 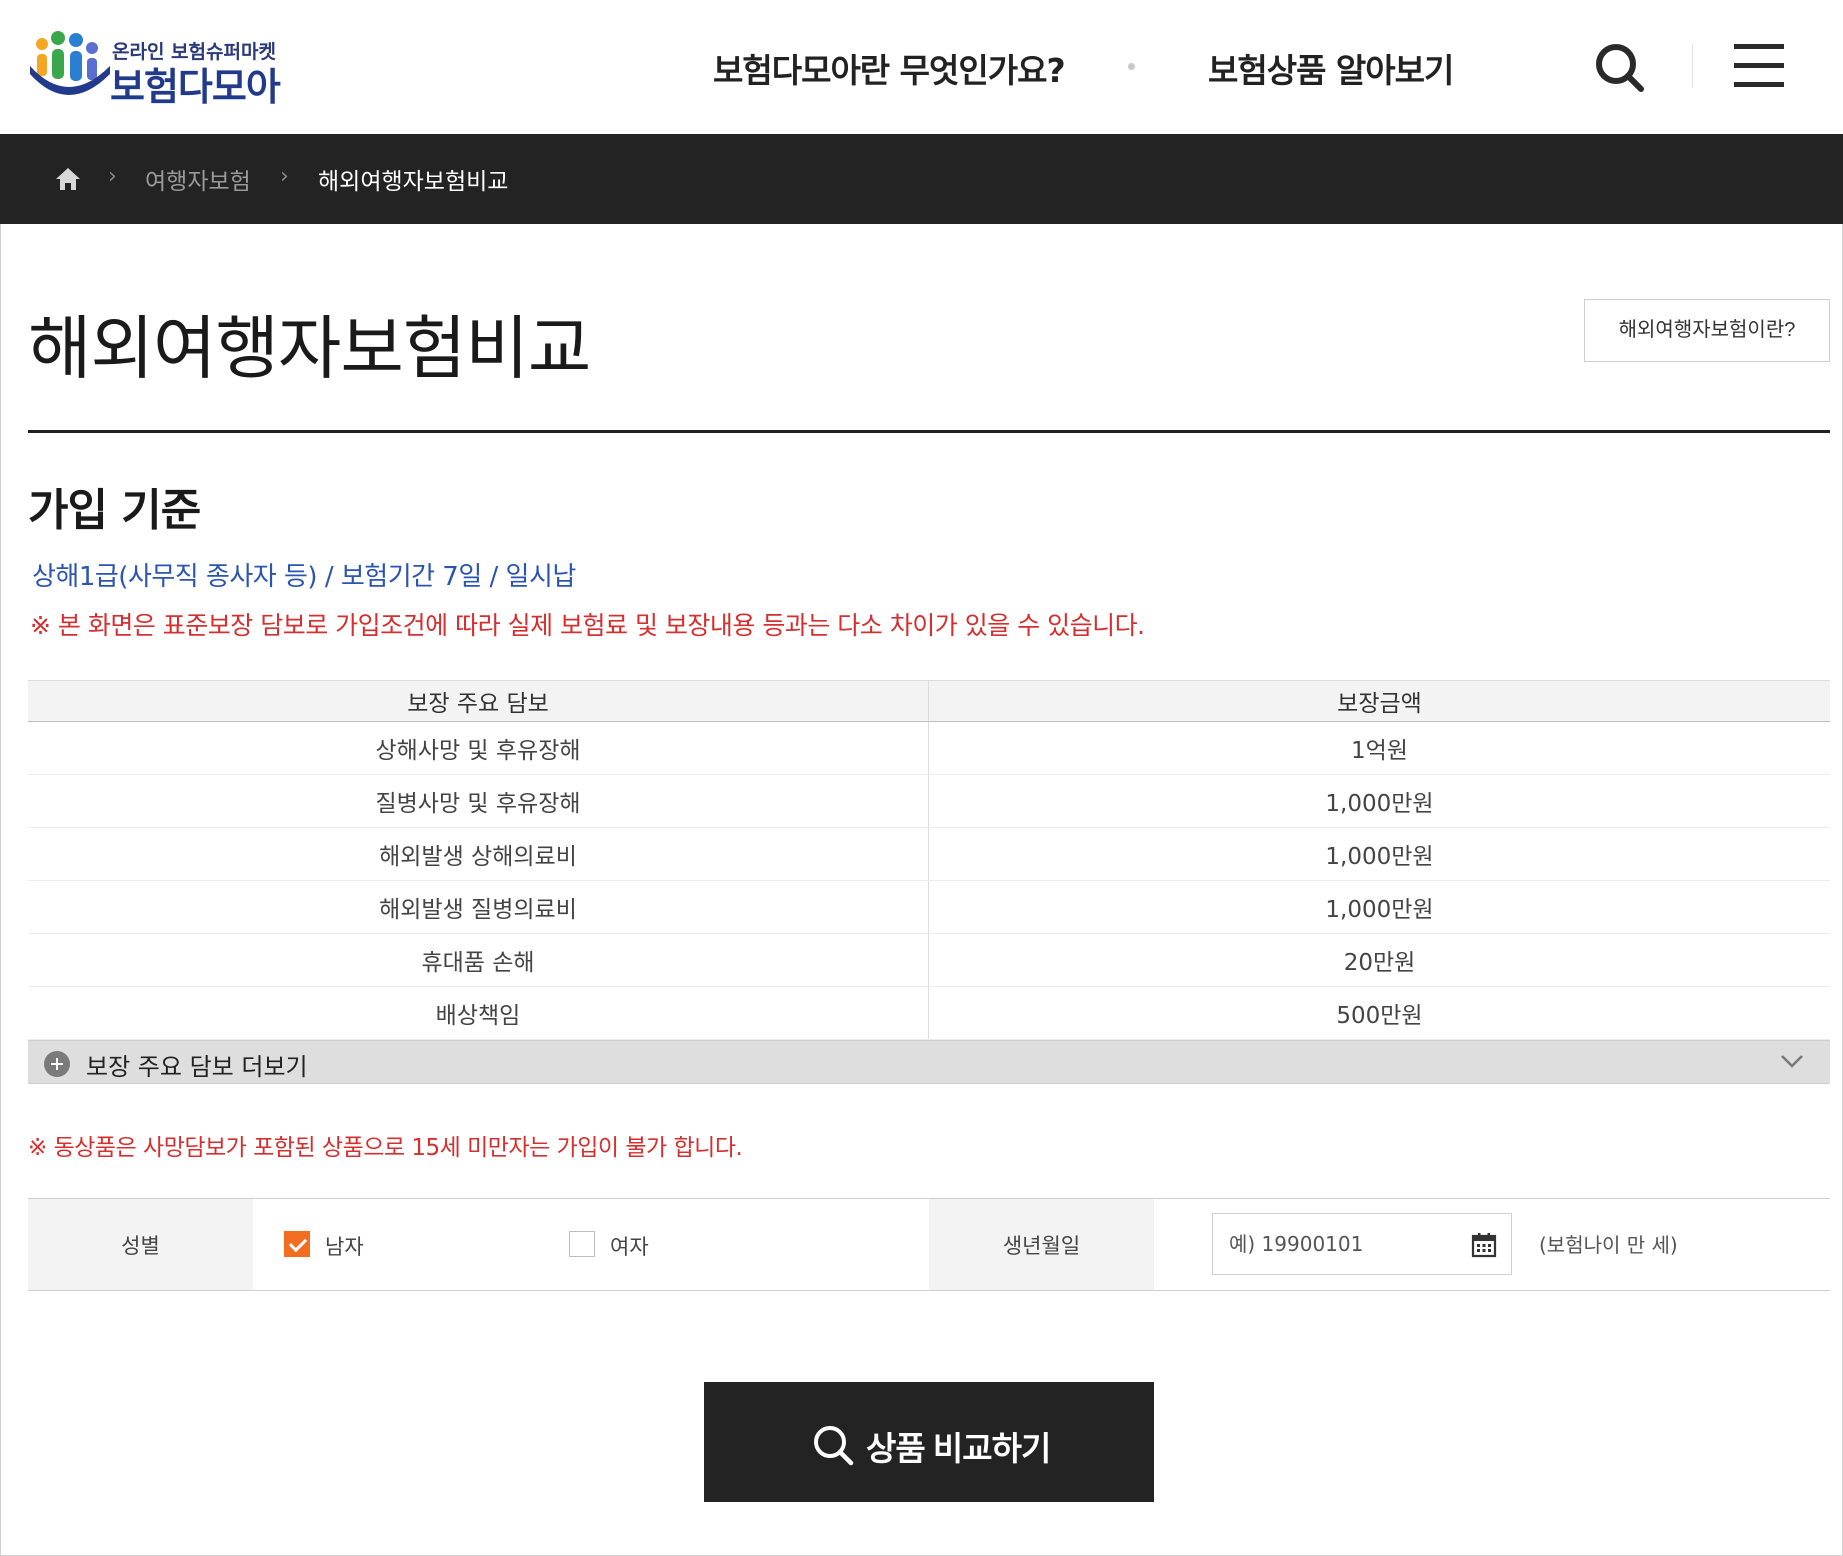 I want to click on site-logo: 온라인 보험슈퍼마켓 보험다모아, so click(x=163, y=69).